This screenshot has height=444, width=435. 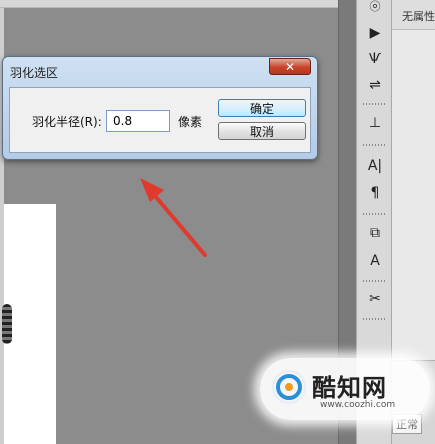 What do you see at coordinates (375, 6) in the screenshot?
I see `history-icon: ⓞ` at bounding box center [375, 6].